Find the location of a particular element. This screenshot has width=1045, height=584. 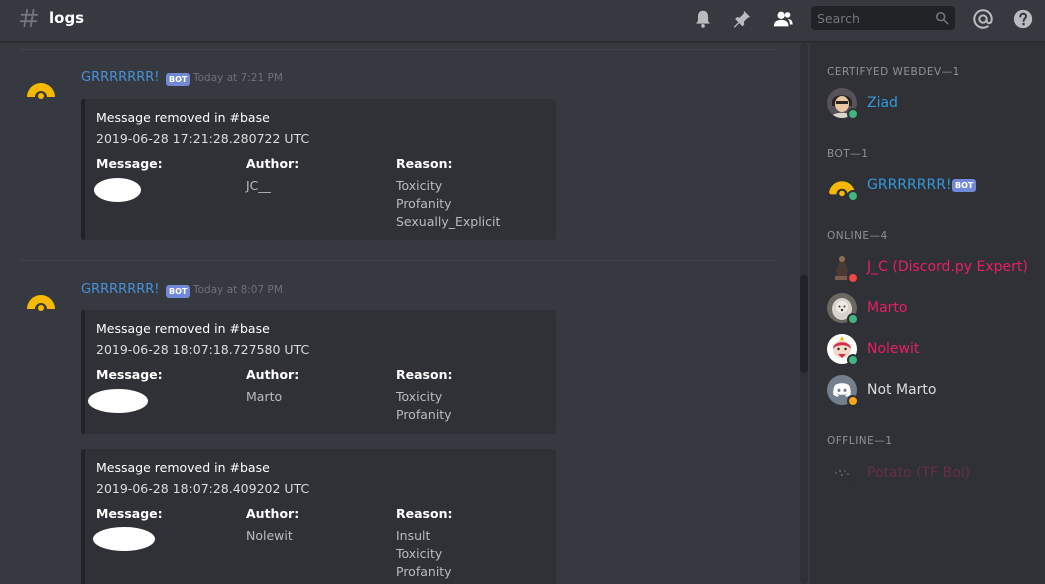

help-icon is located at coordinates (1023, 19).